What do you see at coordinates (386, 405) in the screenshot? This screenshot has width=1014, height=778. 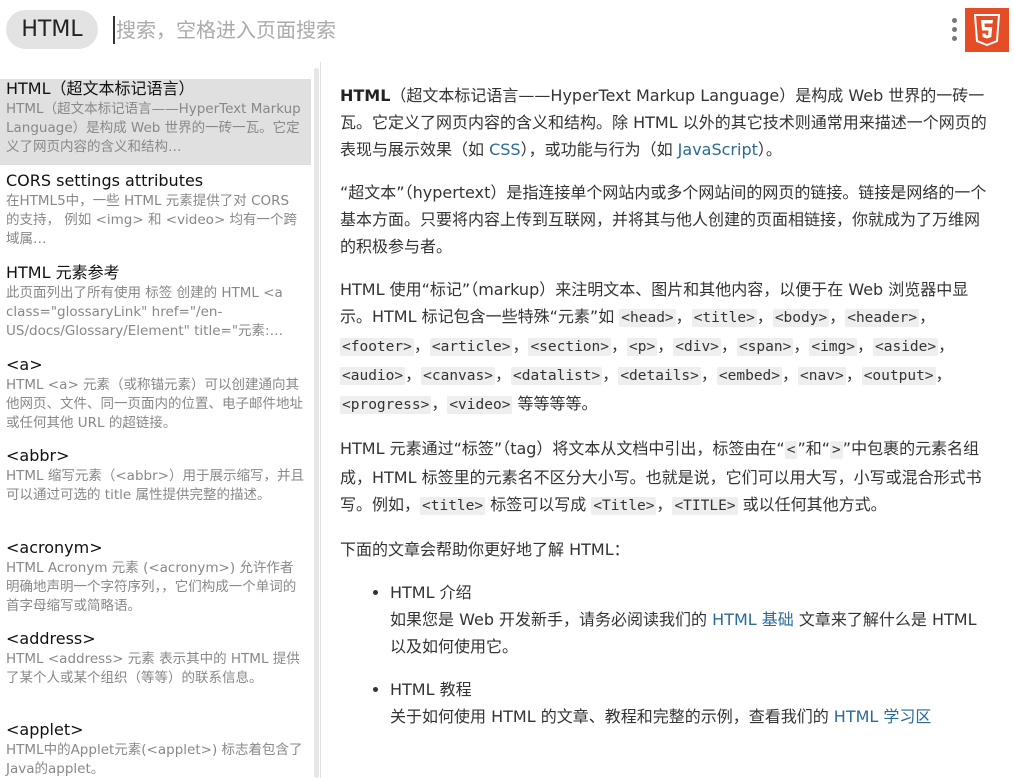 I see `element-tag: <progress>` at bounding box center [386, 405].